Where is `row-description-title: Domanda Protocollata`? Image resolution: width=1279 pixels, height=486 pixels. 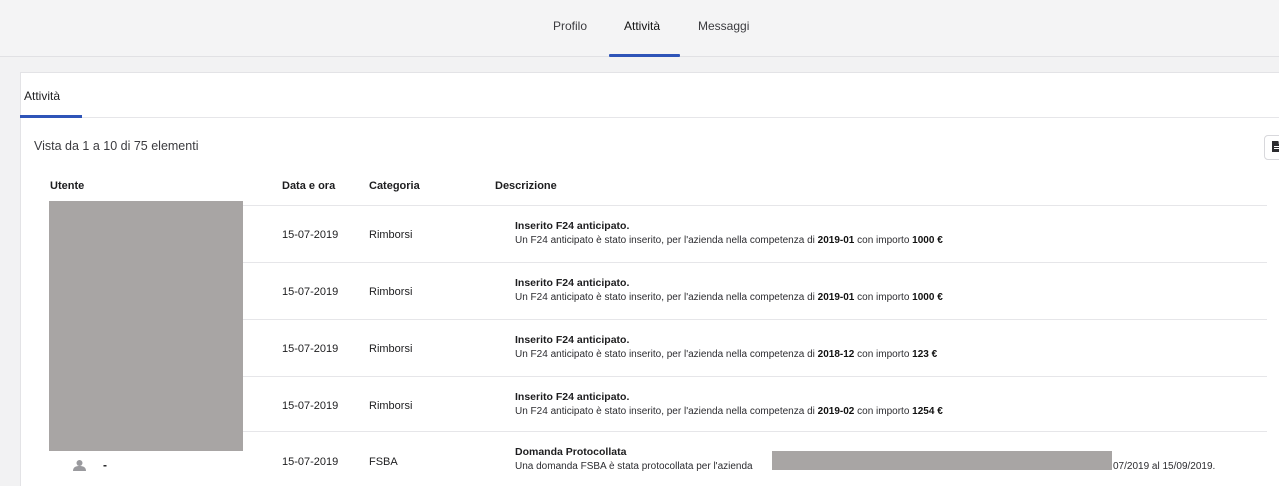
row-description-title: Domanda Protocollata is located at coordinates (571, 452).